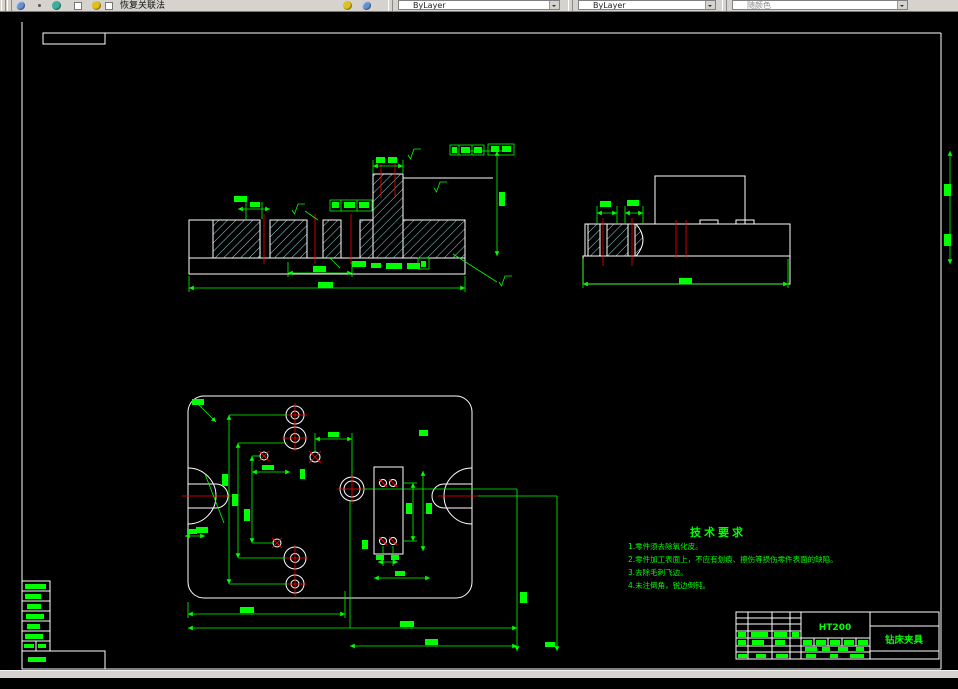  I want to click on color-combo-value: ByLayer, so click(429, 5).